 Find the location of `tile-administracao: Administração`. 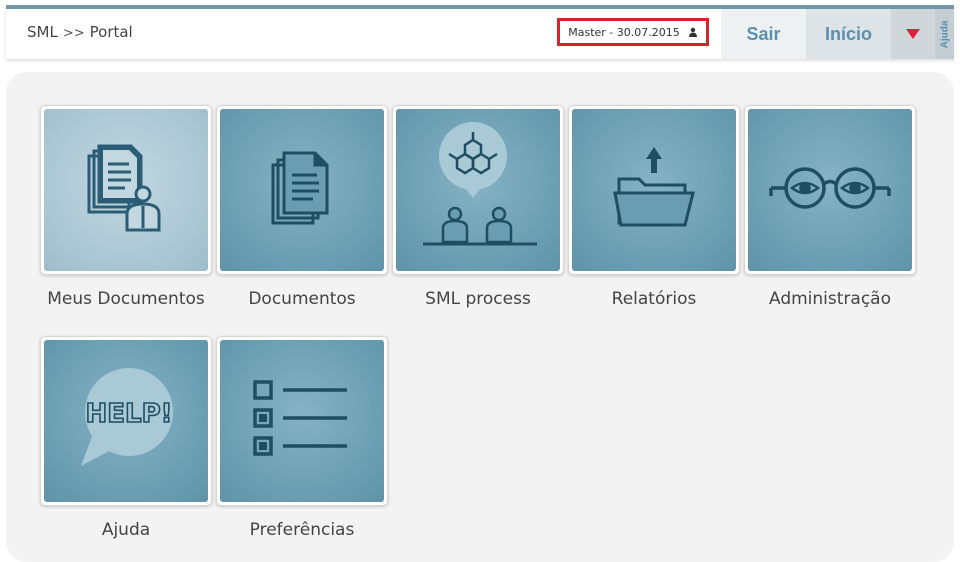

tile-administracao: Administração is located at coordinates (830, 207).